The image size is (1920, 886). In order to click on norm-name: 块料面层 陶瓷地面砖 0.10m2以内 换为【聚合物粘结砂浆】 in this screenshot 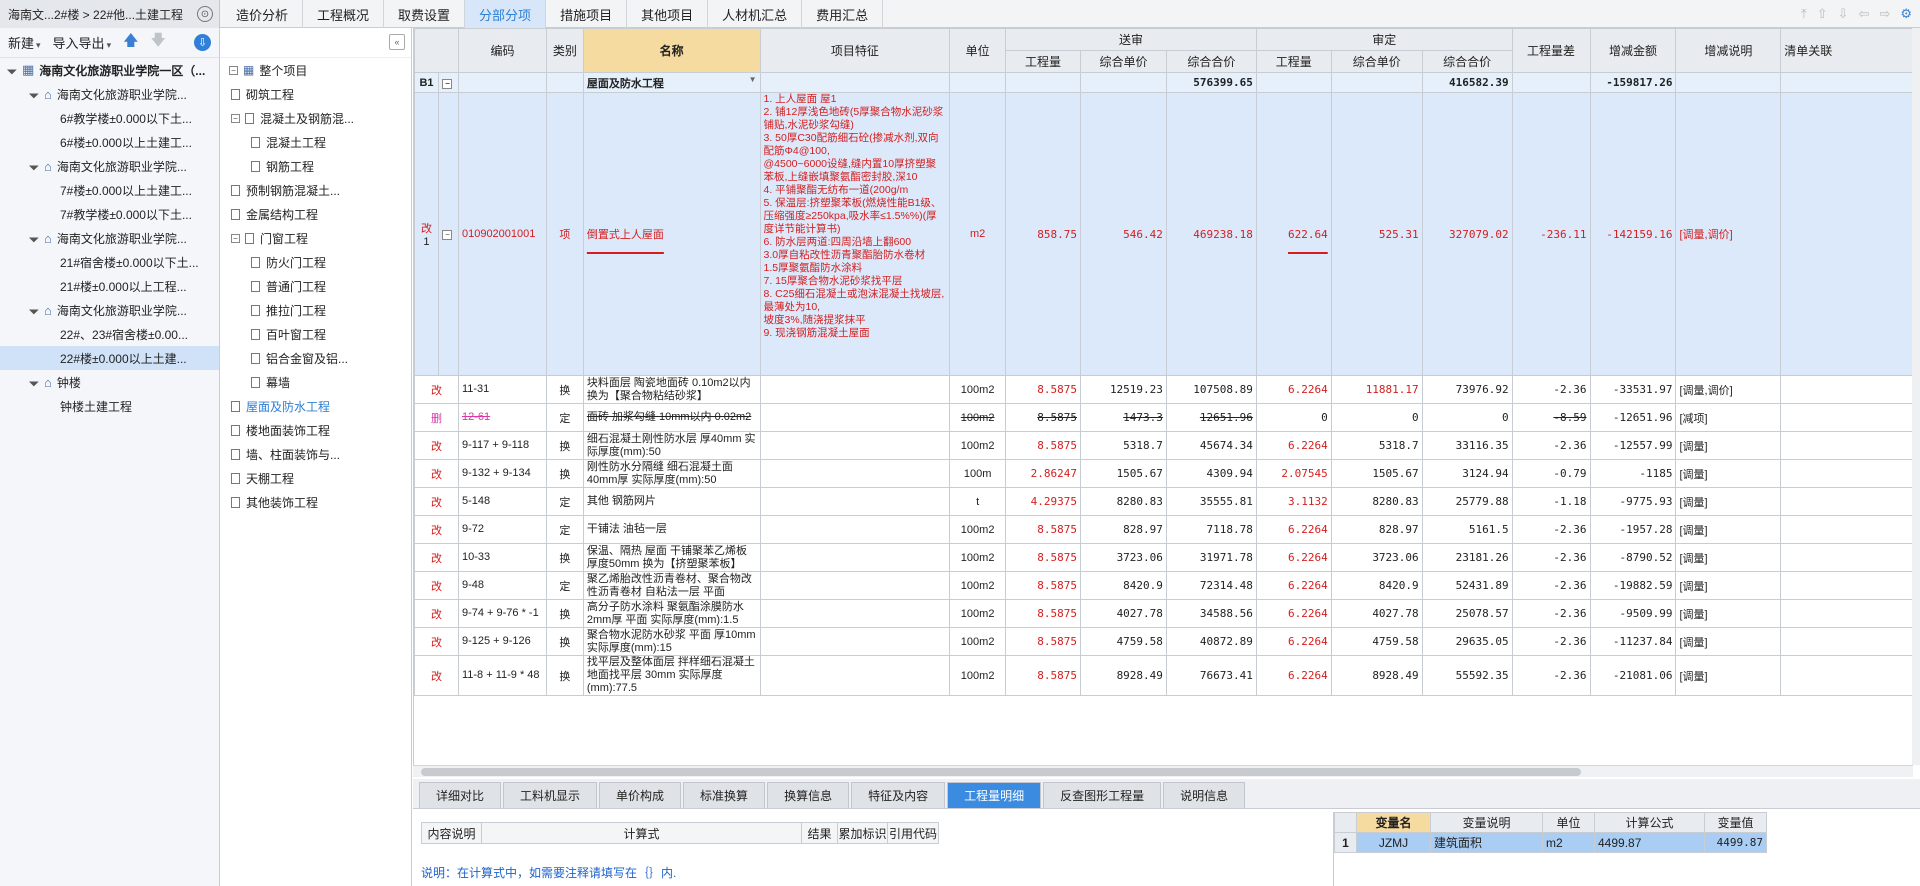, I will do `click(671, 389)`.